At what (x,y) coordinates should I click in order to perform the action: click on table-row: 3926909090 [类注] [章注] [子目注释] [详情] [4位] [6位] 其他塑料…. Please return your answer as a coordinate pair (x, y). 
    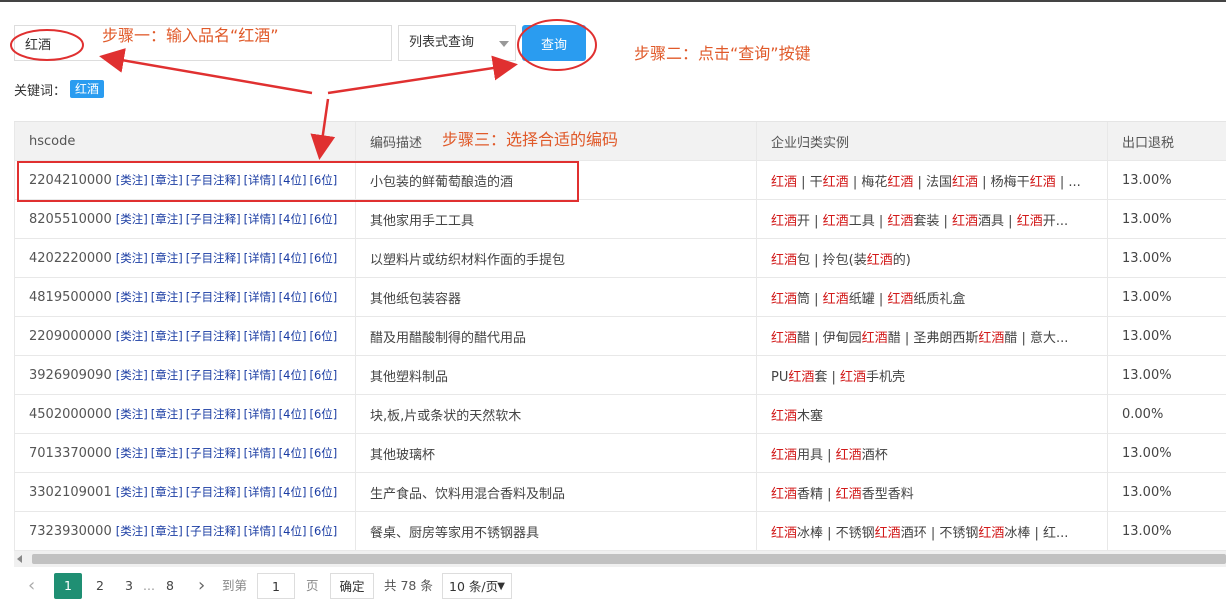
    Looking at the image, I should click on (620, 375).